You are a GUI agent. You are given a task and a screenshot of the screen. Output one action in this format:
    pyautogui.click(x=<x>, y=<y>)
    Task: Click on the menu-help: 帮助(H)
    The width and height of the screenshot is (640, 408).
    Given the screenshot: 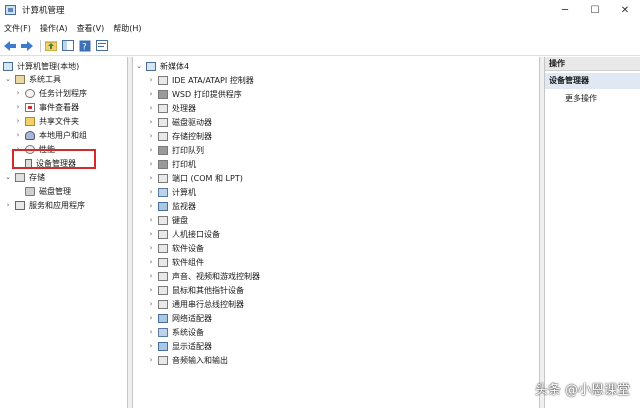 What is the action you would take?
    pyautogui.click(x=127, y=28)
    